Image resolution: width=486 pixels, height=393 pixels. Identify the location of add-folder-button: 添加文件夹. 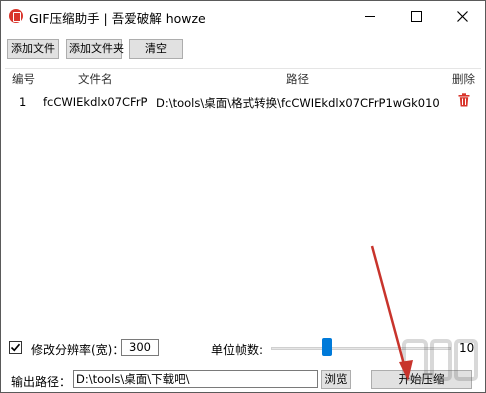
(95, 49).